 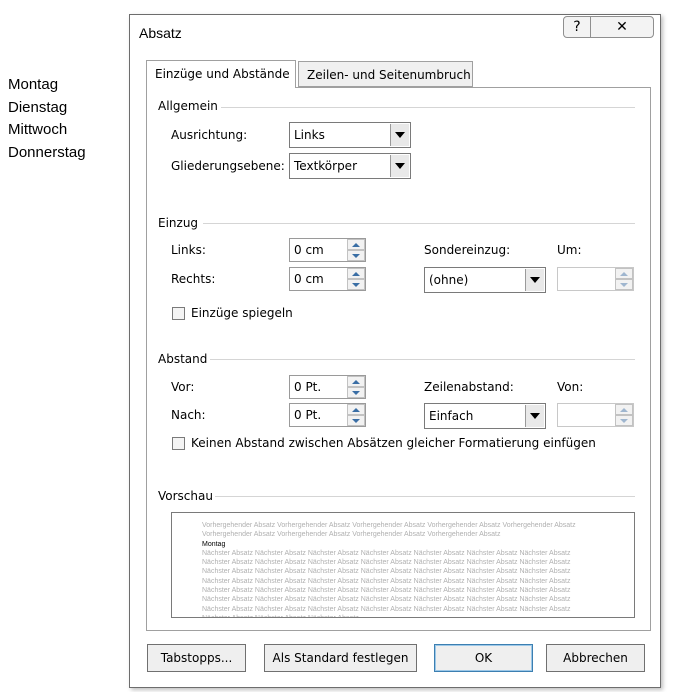 What do you see at coordinates (467, 250) in the screenshot?
I see `sondereinzug-label: Sondereinzug:` at bounding box center [467, 250].